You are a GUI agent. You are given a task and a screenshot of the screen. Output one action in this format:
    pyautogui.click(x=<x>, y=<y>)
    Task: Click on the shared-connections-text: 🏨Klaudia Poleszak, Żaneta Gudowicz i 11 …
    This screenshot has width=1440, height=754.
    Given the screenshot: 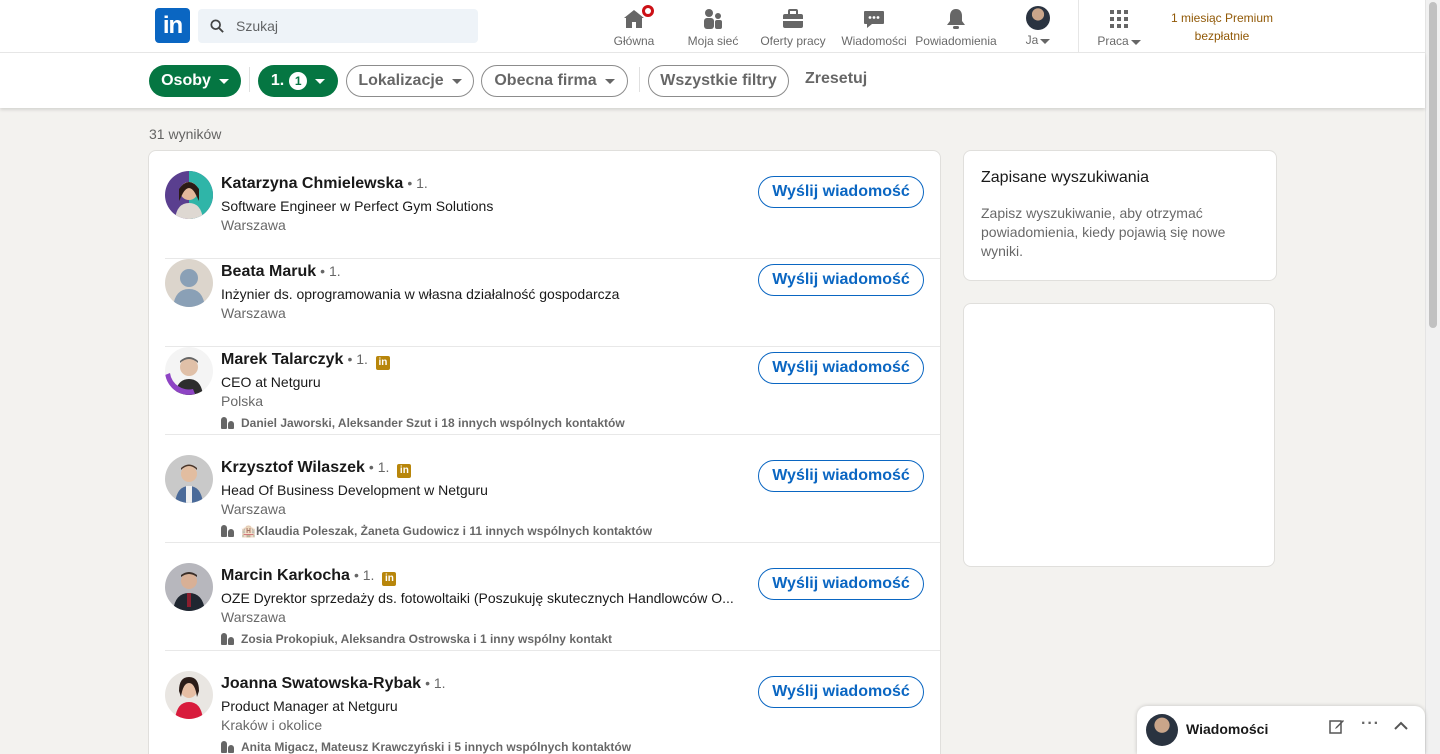 What is the action you would take?
    pyautogui.click(x=447, y=531)
    